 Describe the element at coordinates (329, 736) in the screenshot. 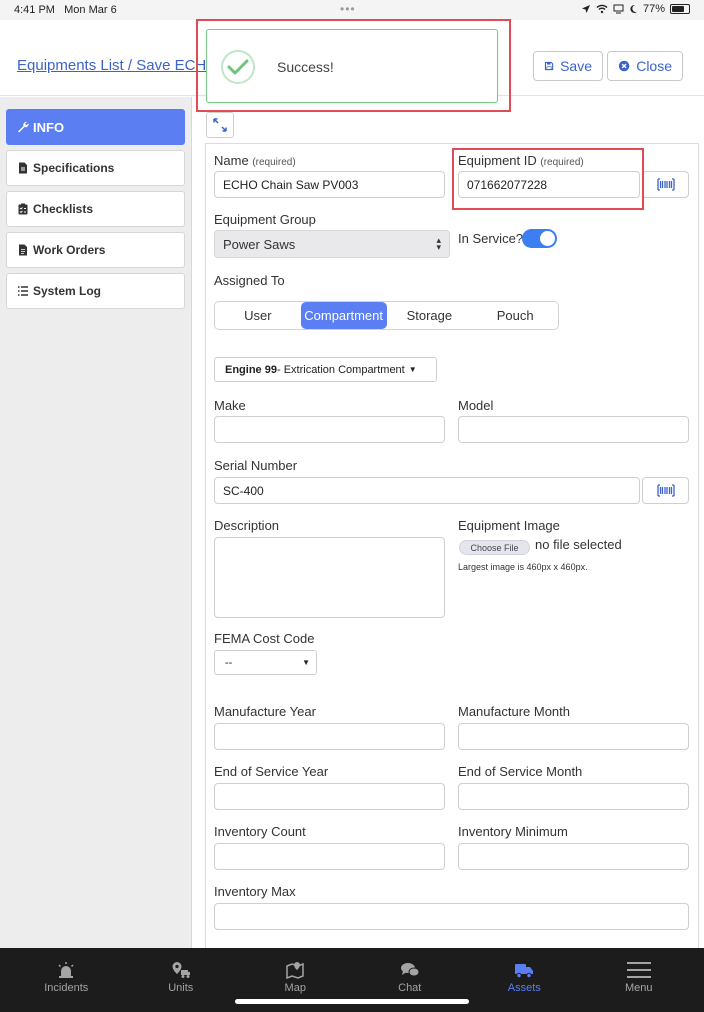

I see `manufacture-year-input` at that location.